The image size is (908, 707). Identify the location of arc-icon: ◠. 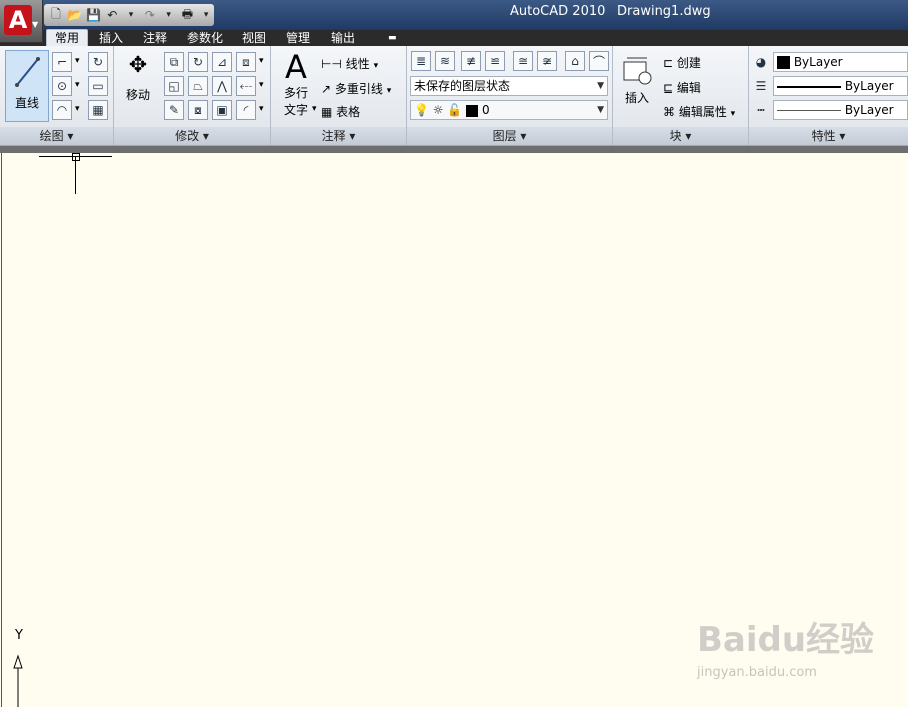
(62, 110).